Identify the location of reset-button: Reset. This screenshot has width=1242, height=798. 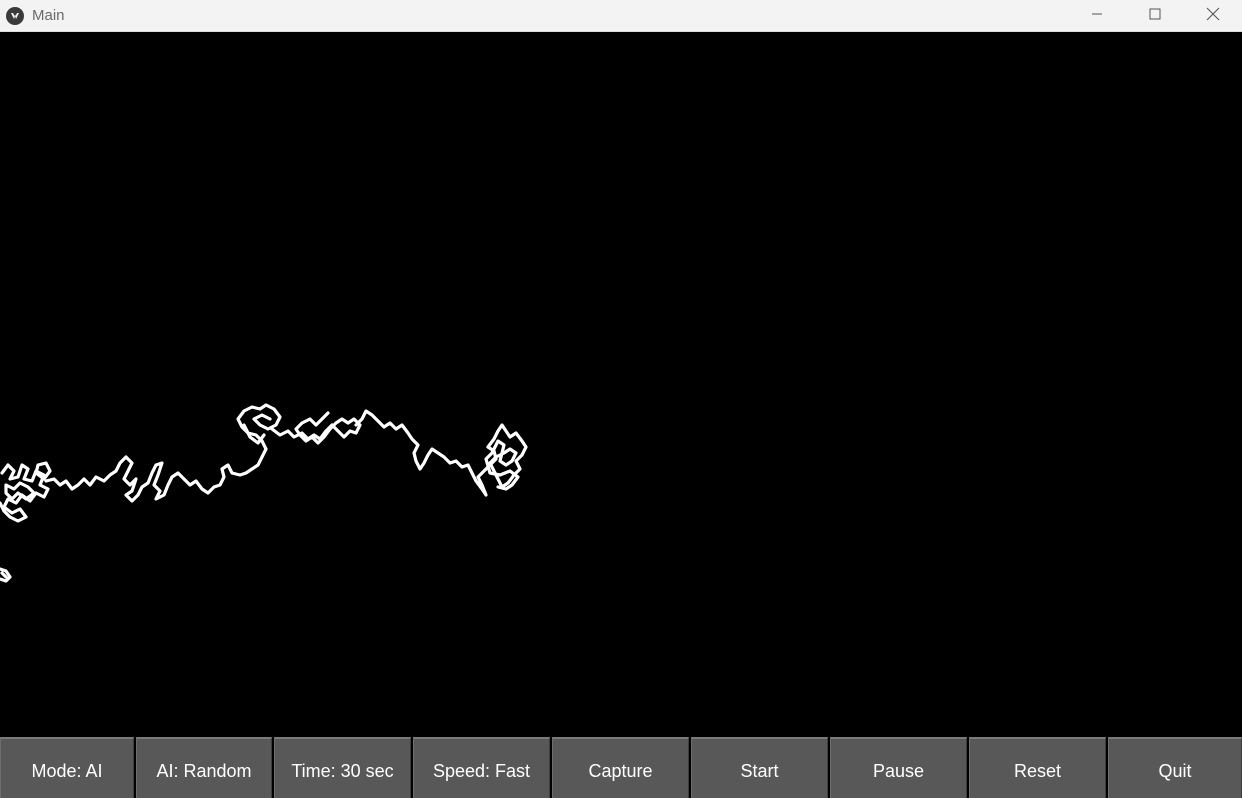
(1037, 767).